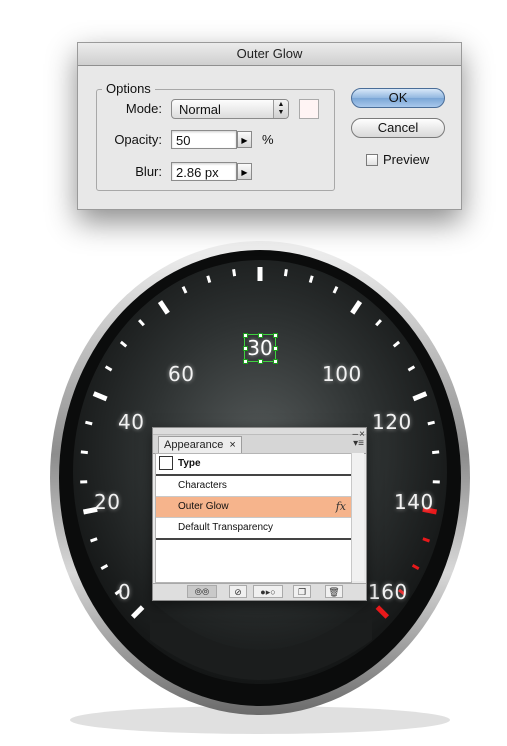 This screenshot has width=507, height=746. Describe the element at coordinates (269, 54) in the screenshot. I see `dialog-title: Outer Glow` at that location.